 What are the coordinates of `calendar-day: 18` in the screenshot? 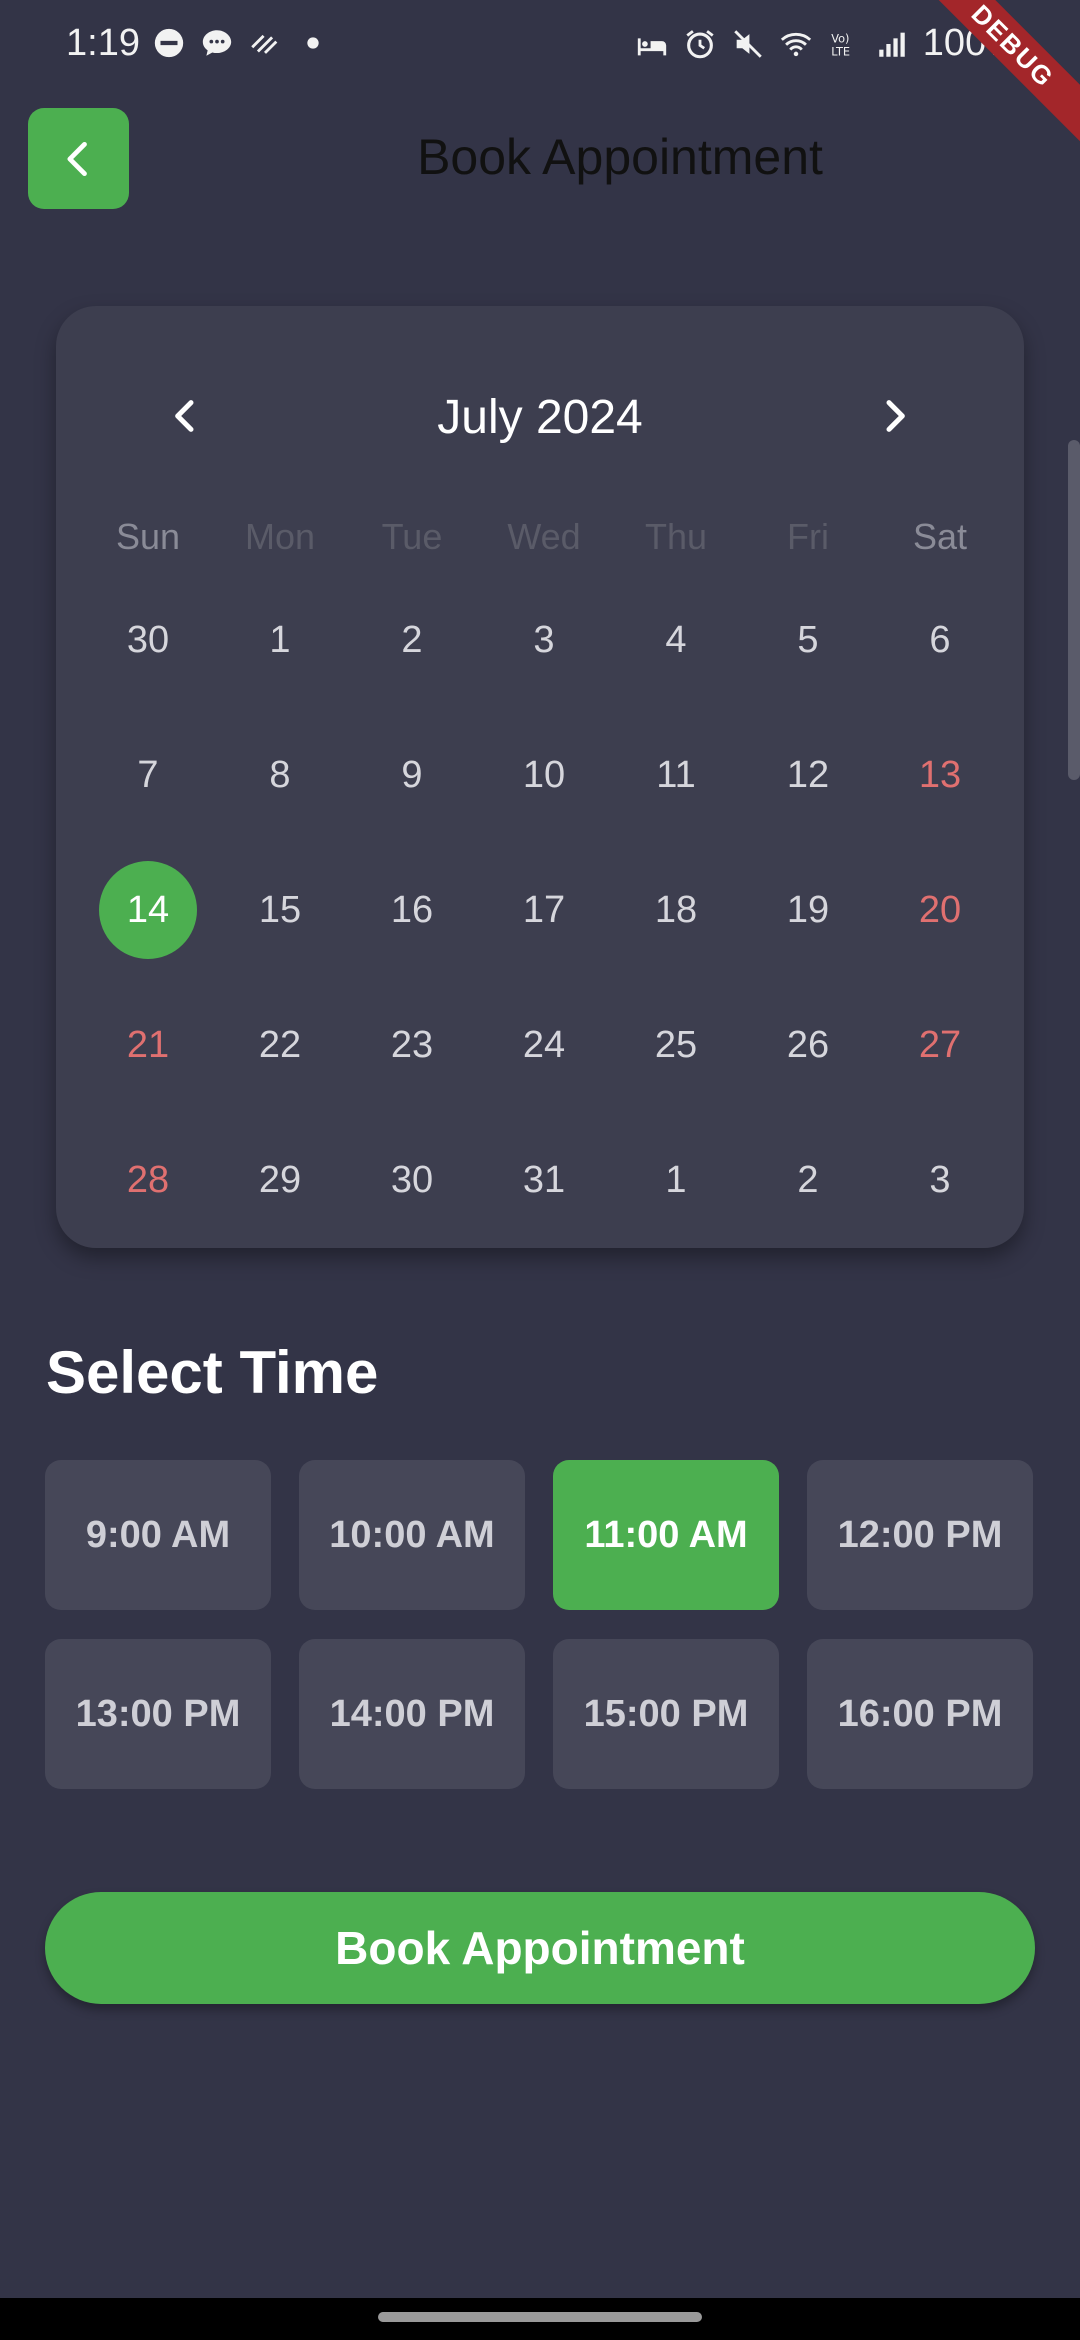 It's located at (676, 910).